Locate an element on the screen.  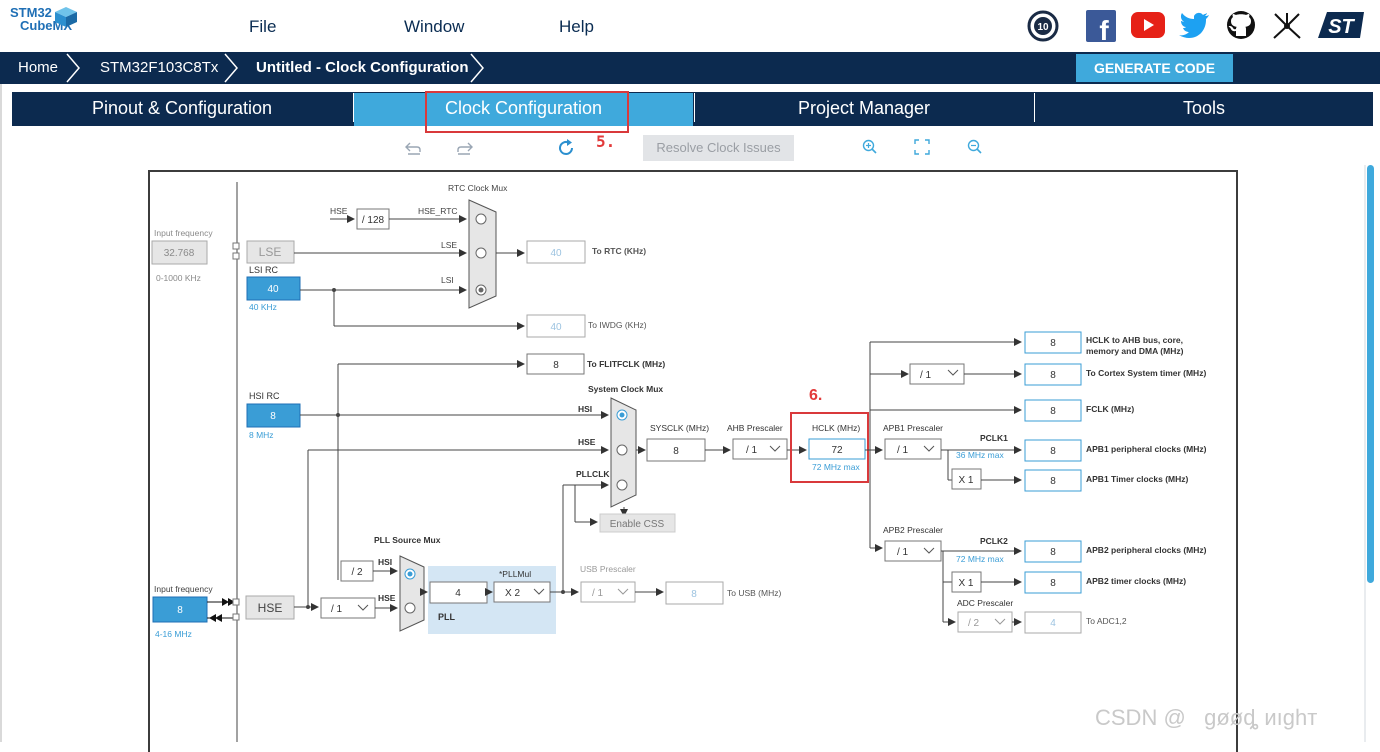
hse-rtc-label: HSE_RTC is located at coordinates (438, 211).